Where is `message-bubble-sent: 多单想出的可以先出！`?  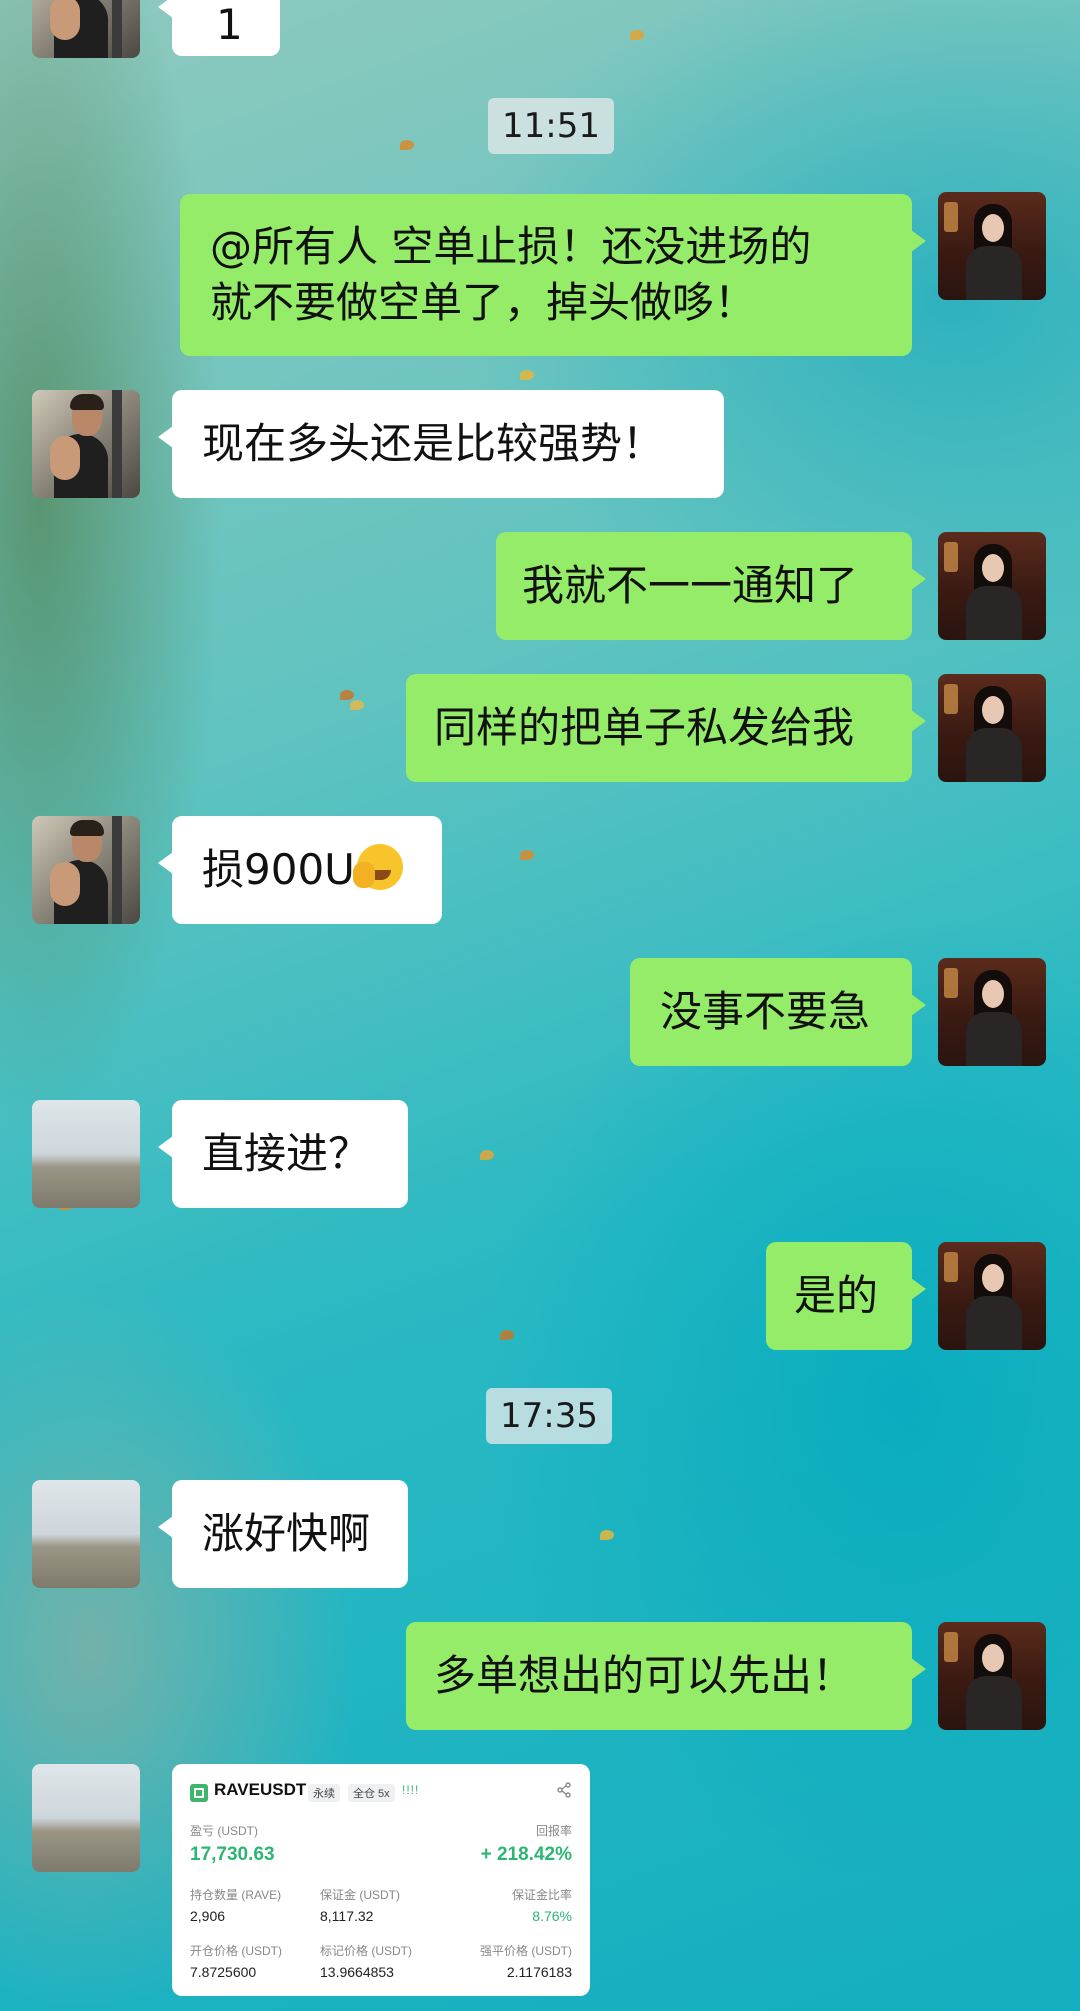 message-bubble-sent: 多单想出的可以先出！ is located at coordinates (666, 1676).